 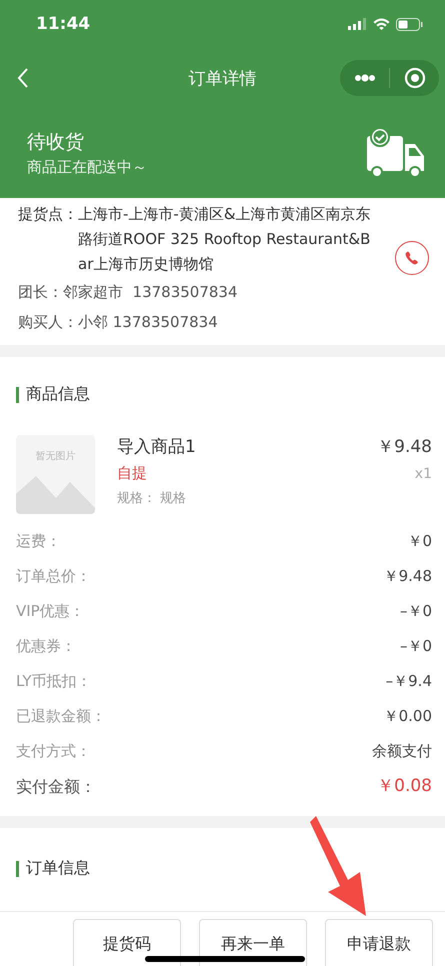 I want to click on action-button: 申请退款, so click(x=379, y=942).